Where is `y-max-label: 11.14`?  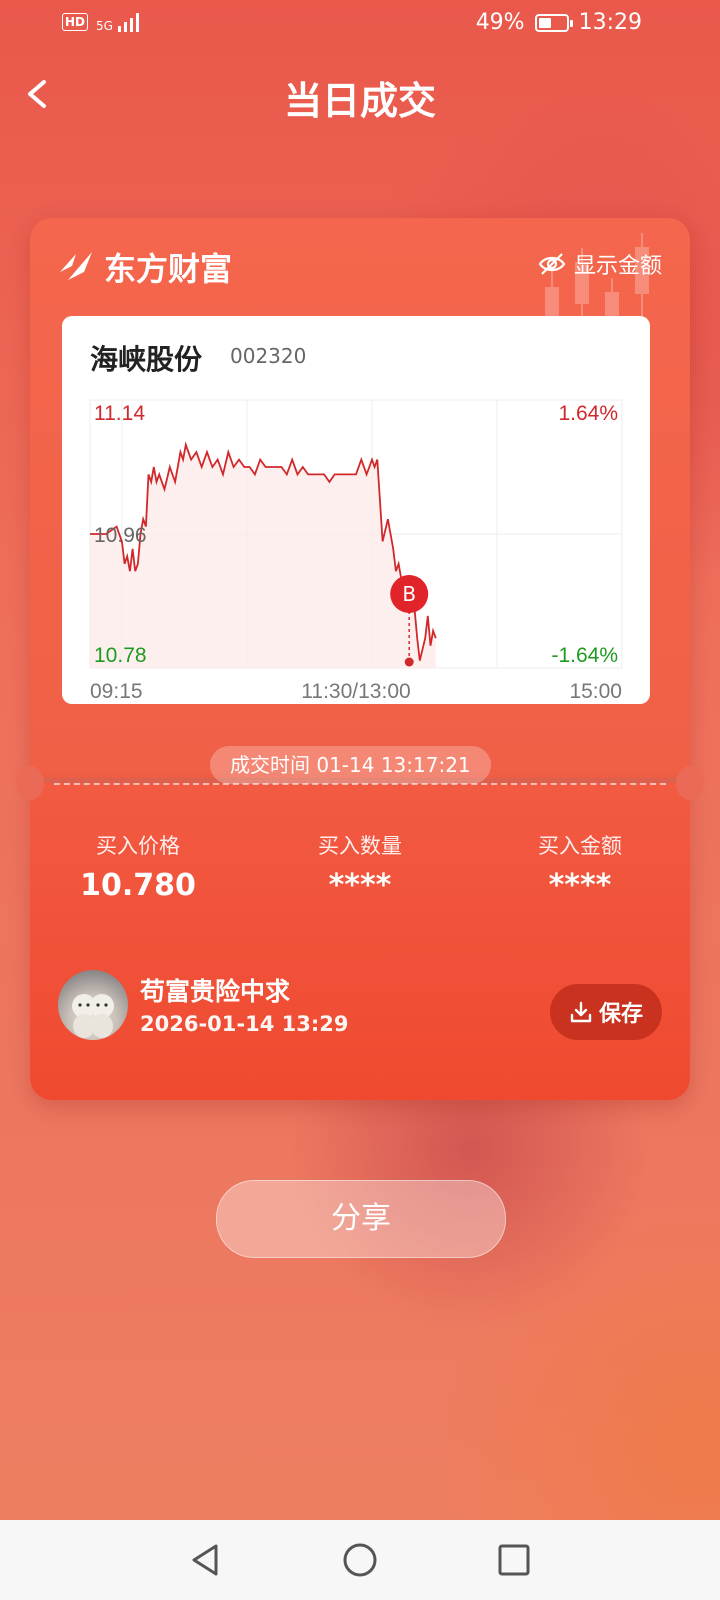
y-max-label: 11.14 is located at coordinates (119, 413).